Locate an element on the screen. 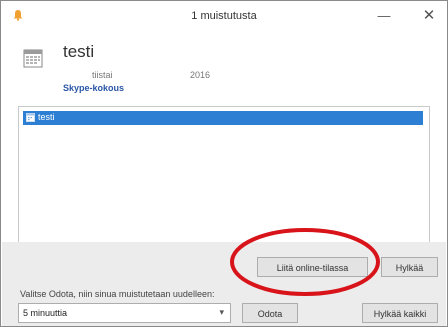 This screenshot has height=327, width=448. reminder-location: Skype-kokous is located at coordinates (94, 88).